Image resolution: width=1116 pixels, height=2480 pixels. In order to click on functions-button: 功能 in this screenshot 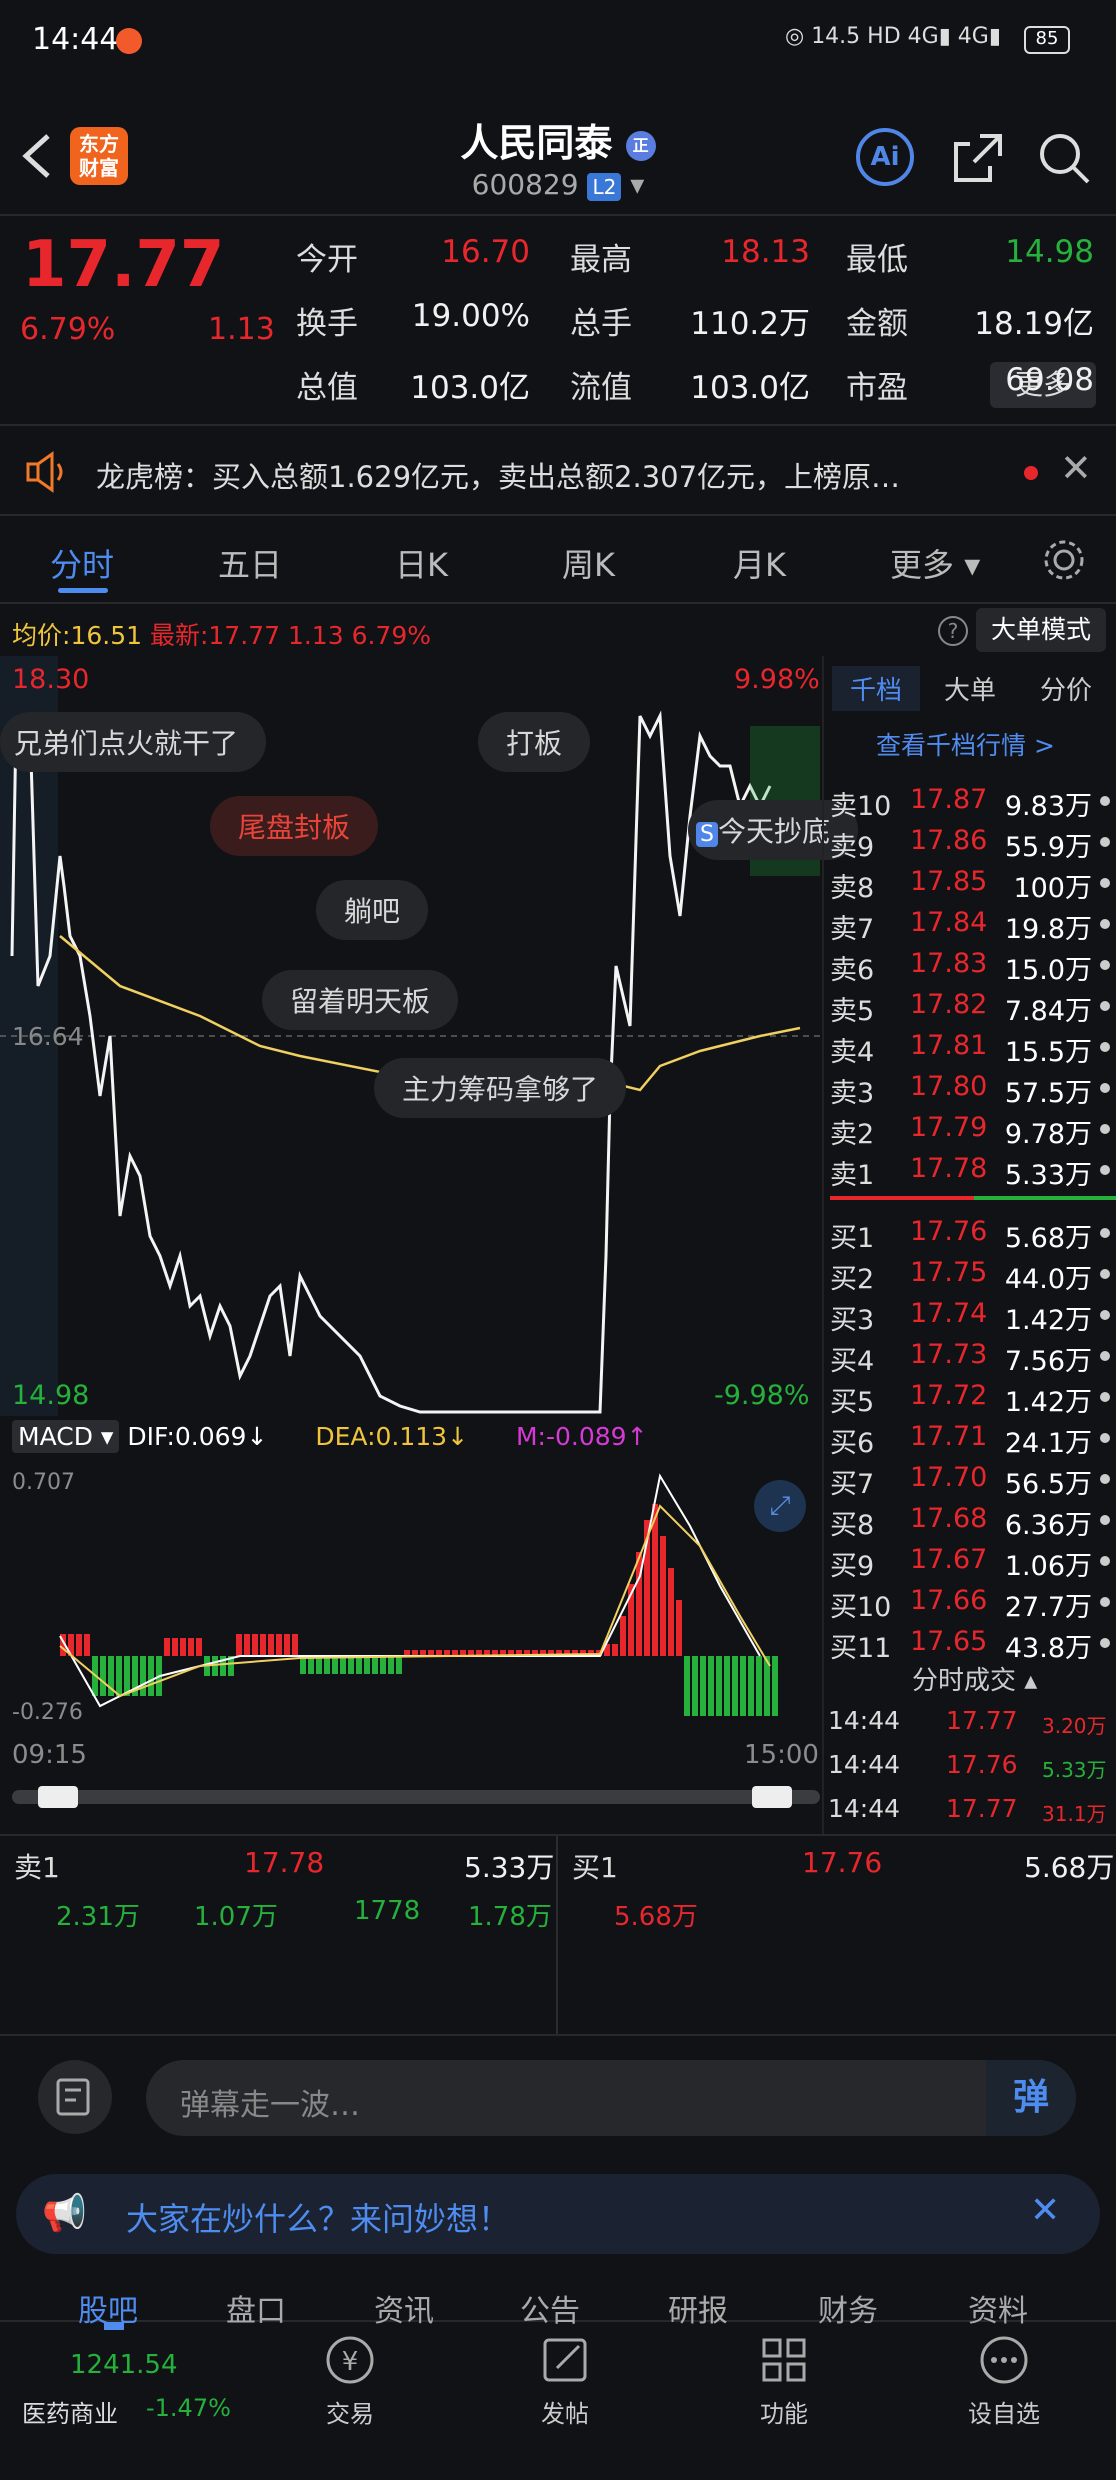, I will do `click(784, 2379)`.